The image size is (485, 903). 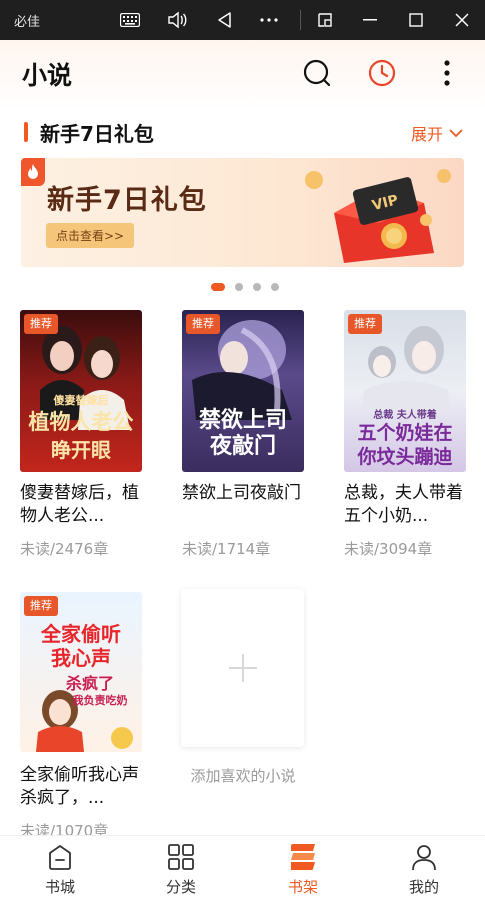 What do you see at coordinates (456, 132) in the screenshot?
I see `chevron-down-icon` at bounding box center [456, 132].